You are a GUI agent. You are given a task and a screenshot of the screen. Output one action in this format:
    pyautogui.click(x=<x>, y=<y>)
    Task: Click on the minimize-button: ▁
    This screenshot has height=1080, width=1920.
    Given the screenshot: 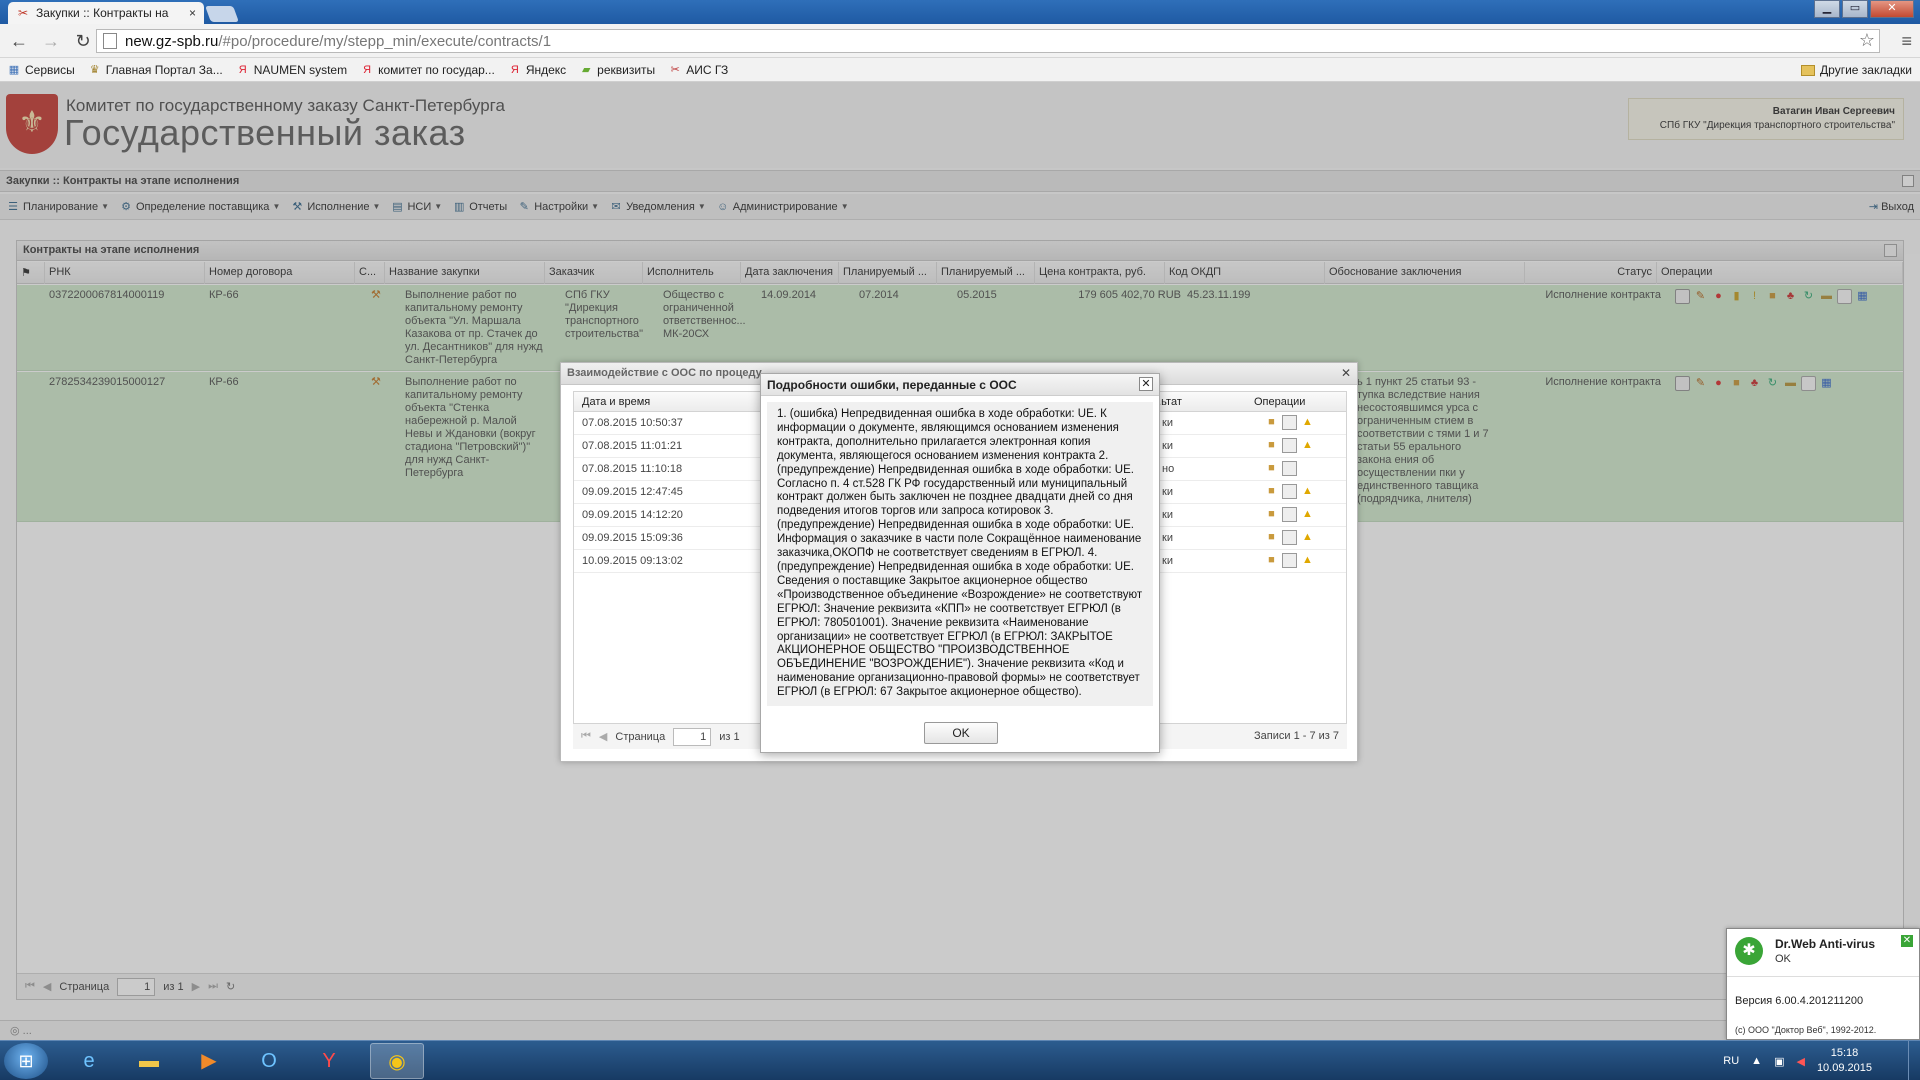 What is the action you would take?
    pyautogui.click(x=1827, y=9)
    